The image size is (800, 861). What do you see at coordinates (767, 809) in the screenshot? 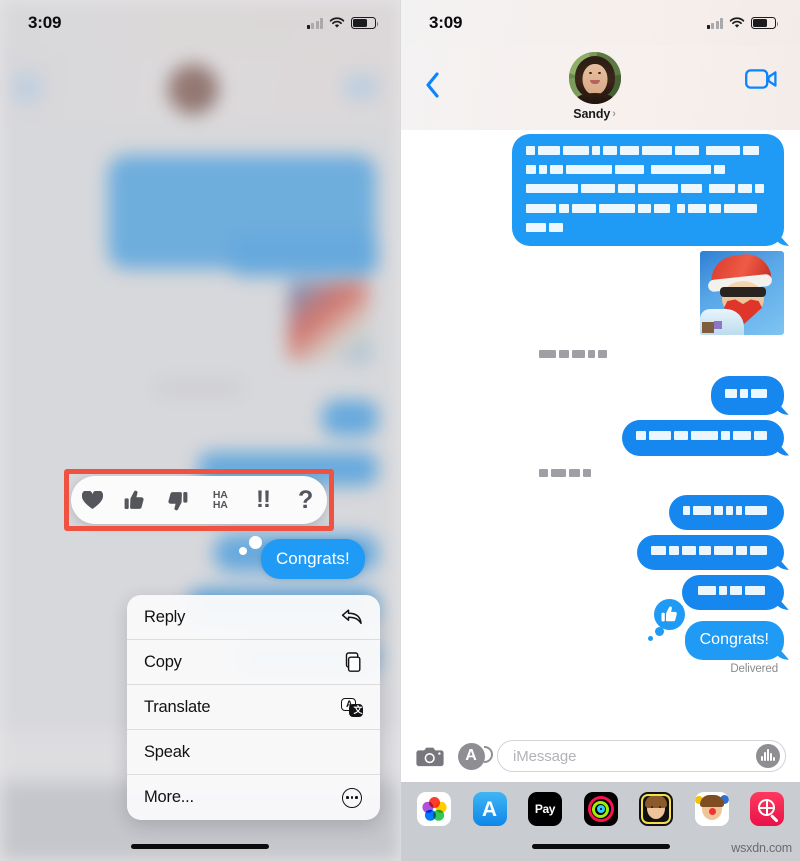
I see `app-icon-images-search` at bounding box center [767, 809].